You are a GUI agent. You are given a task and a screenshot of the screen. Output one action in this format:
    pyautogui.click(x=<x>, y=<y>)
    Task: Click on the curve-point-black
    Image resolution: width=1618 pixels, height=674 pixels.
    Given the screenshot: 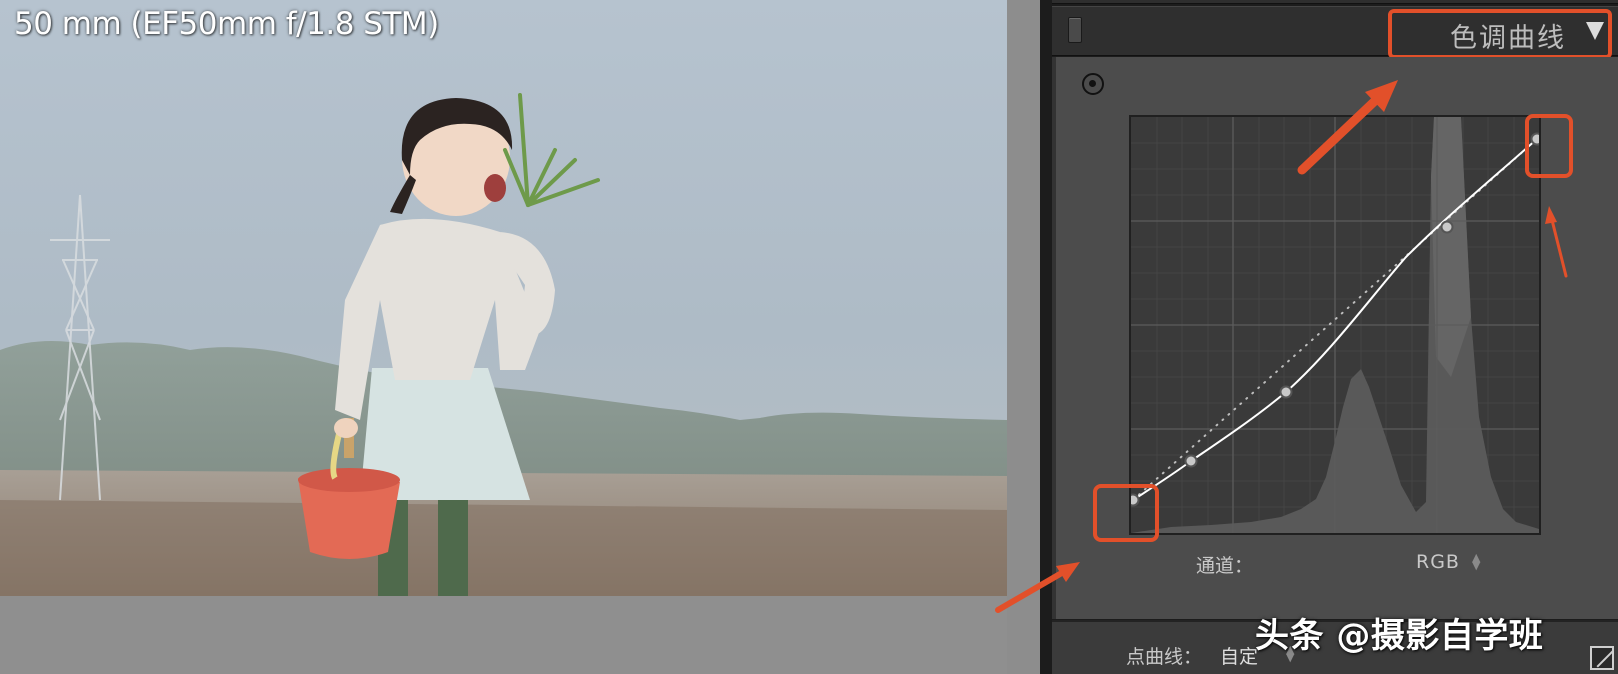 What is the action you would take?
    pyautogui.click(x=1135, y=500)
    